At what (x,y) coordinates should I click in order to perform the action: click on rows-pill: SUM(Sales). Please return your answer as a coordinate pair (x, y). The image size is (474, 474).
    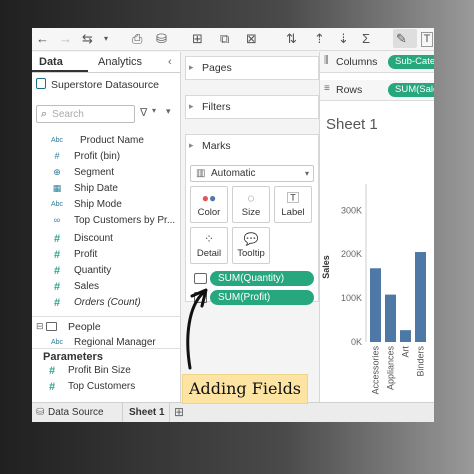
    Looking at the image, I should click on (411, 90).